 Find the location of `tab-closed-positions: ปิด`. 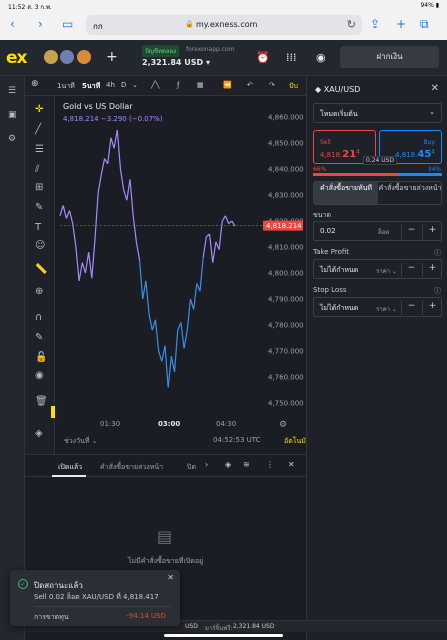

tab-closed-positions: ปิด is located at coordinates (191, 467).